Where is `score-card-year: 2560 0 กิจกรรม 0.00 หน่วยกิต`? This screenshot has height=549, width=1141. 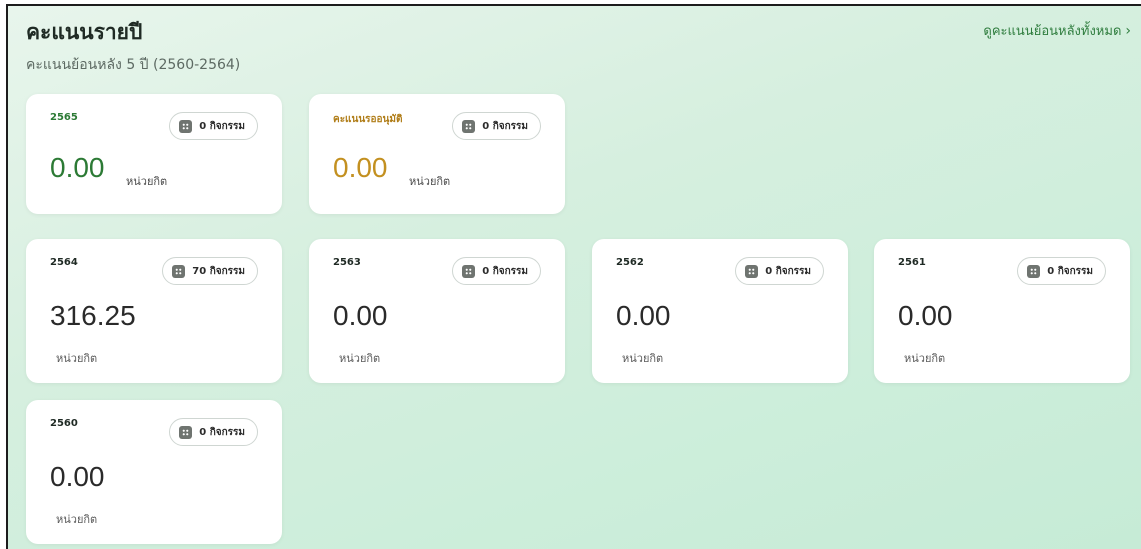 score-card-year: 2560 0 กิจกรรม 0.00 หน่วยกิต is located at coordinates (154, 472).